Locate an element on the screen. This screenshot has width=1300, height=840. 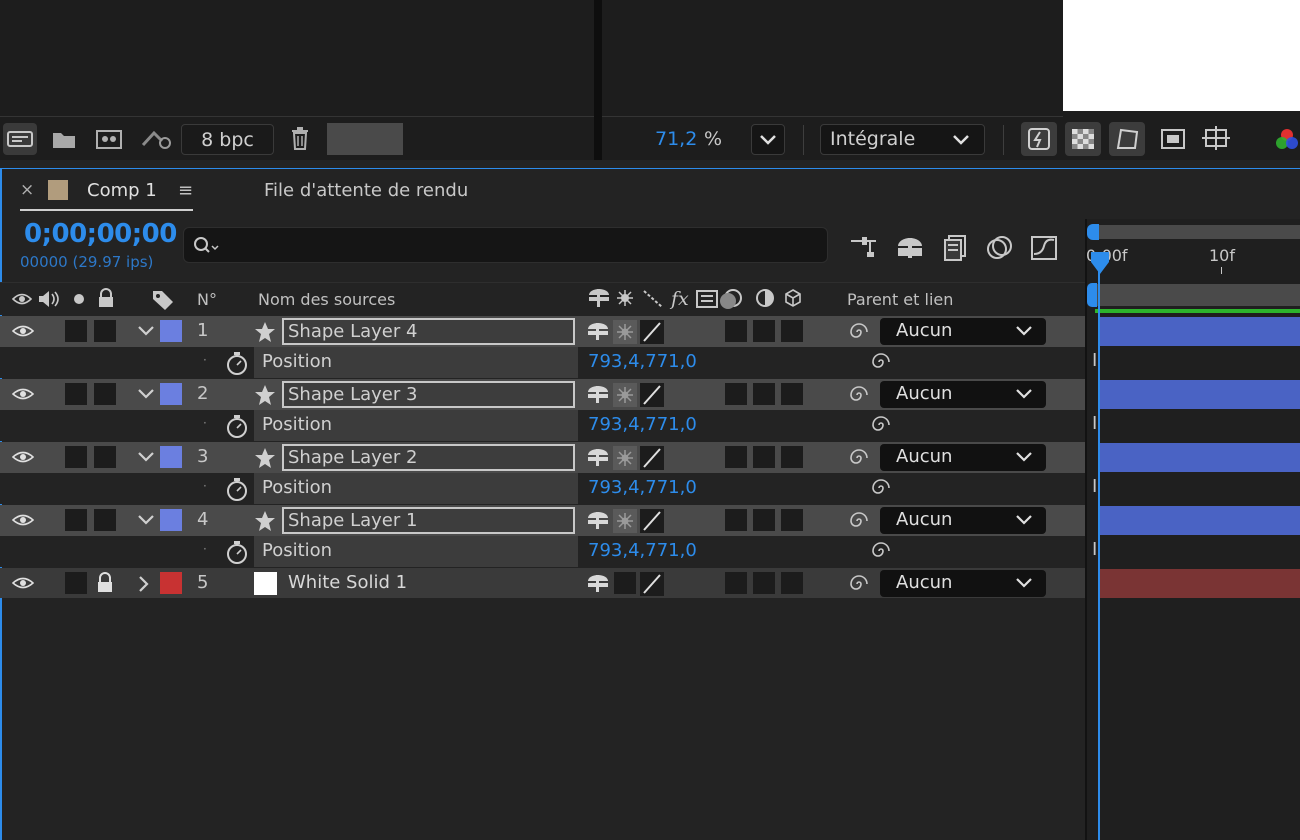
layer-row: 3 Shape Layer 2 Aucun is located at coordinates (542, 457).